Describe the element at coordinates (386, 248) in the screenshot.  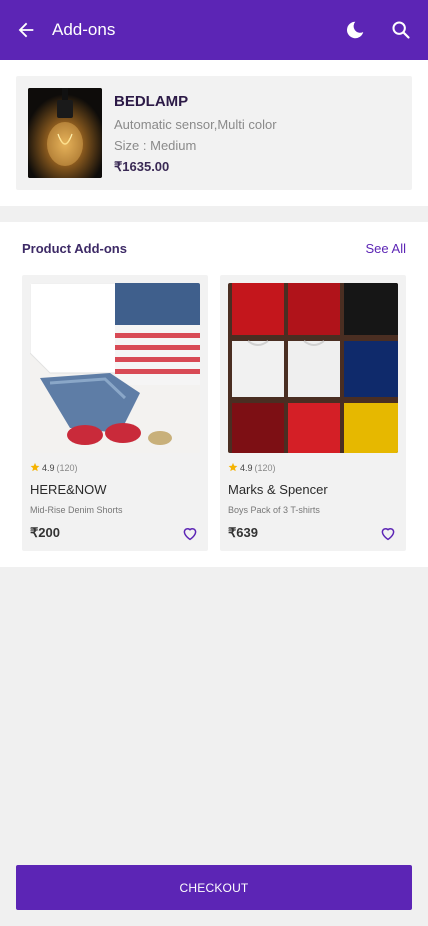
I see `see-all-link: See All` at that location.